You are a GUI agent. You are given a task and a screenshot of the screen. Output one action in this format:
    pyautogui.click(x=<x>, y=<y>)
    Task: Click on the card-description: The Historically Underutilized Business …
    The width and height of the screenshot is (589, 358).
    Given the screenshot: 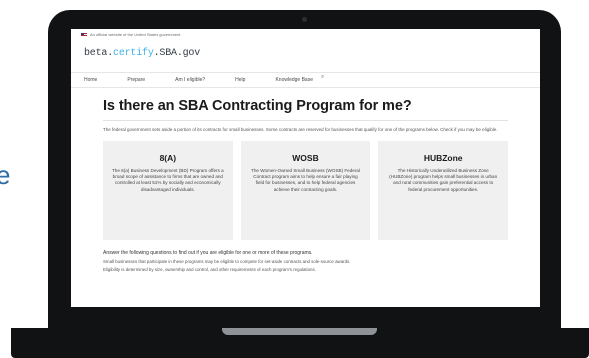 What is the action you would take?
    pyautogui.click(x=443, y=180)
    